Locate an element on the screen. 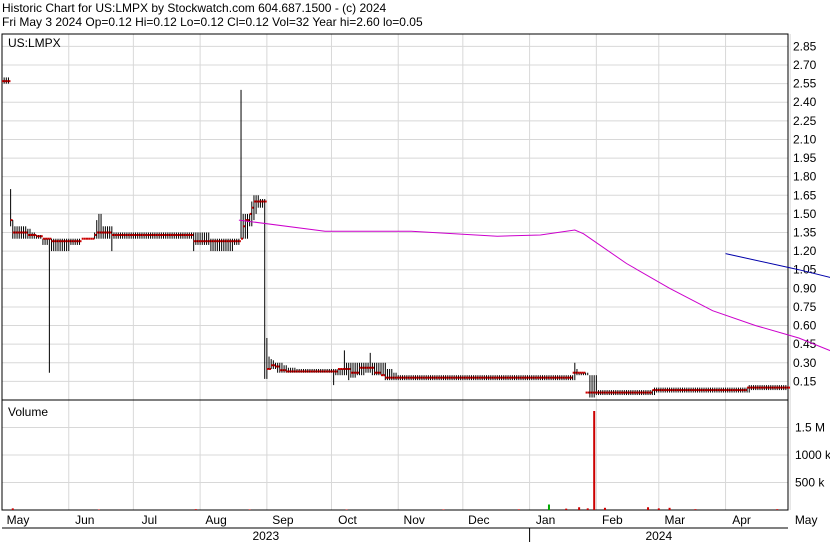  volume-y-tick-labels: 1.5 M 1000 k 500 k is located at coordinates (812, 455).